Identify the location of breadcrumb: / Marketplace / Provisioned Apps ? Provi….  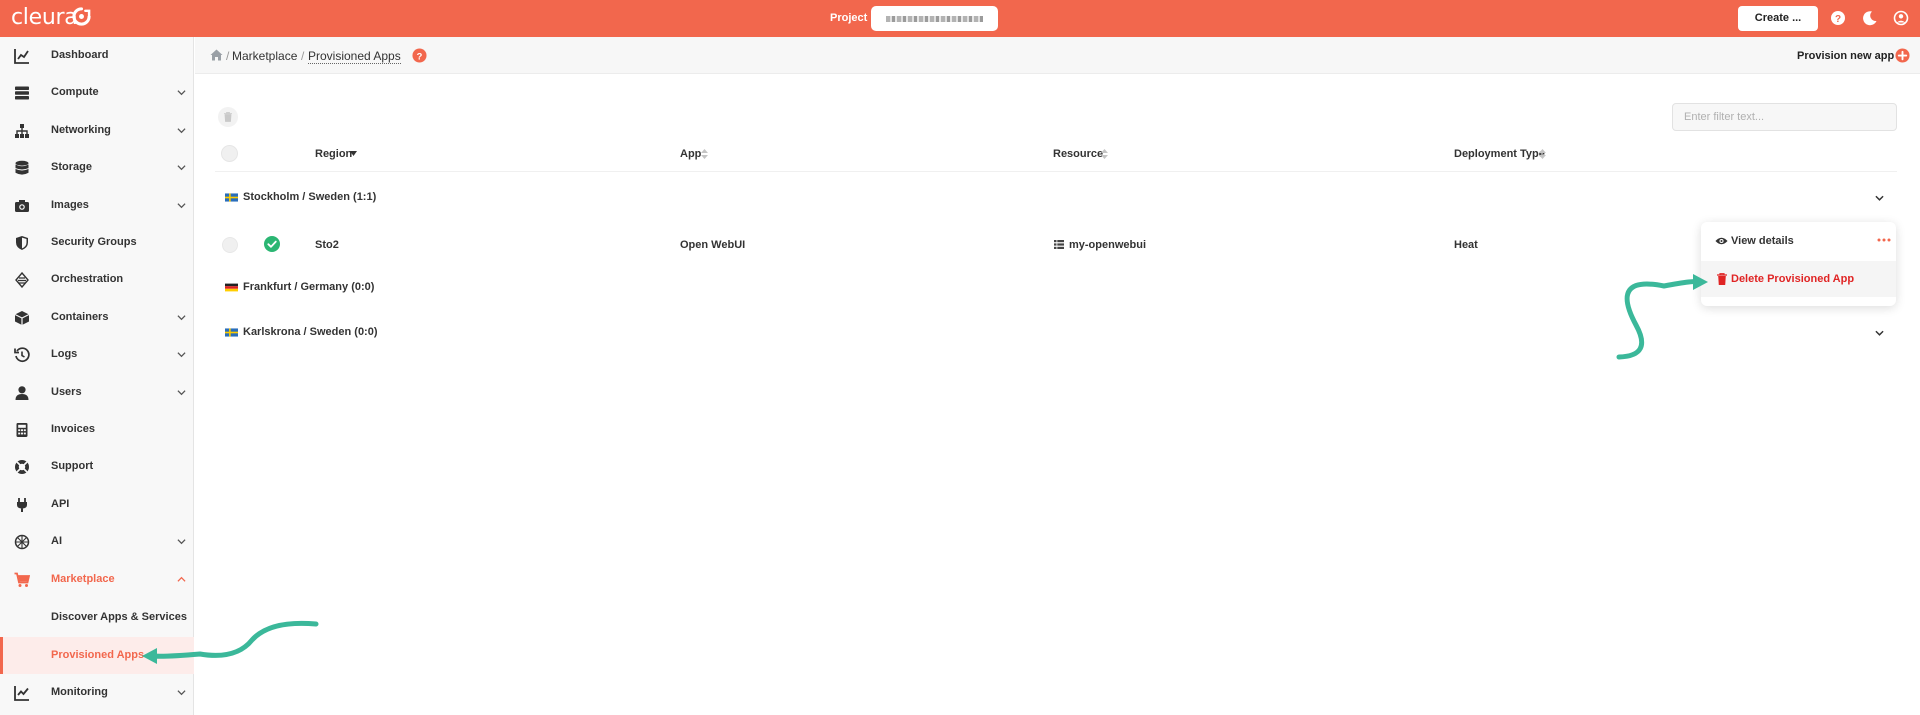
(1057, 55).